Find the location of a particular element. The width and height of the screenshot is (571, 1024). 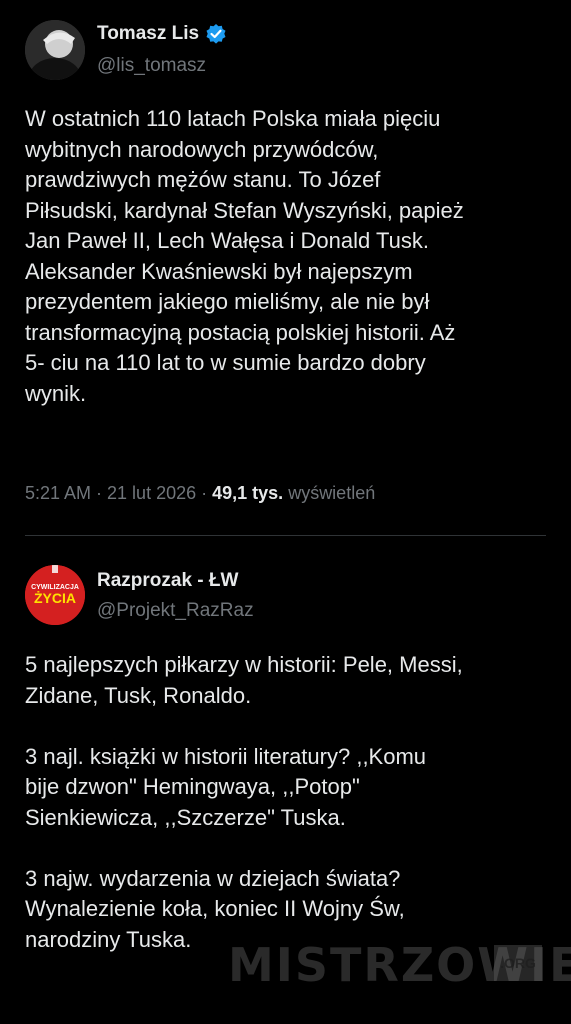

author-name-text: Razprozak - ŁW is located at coordinates (167, 581).